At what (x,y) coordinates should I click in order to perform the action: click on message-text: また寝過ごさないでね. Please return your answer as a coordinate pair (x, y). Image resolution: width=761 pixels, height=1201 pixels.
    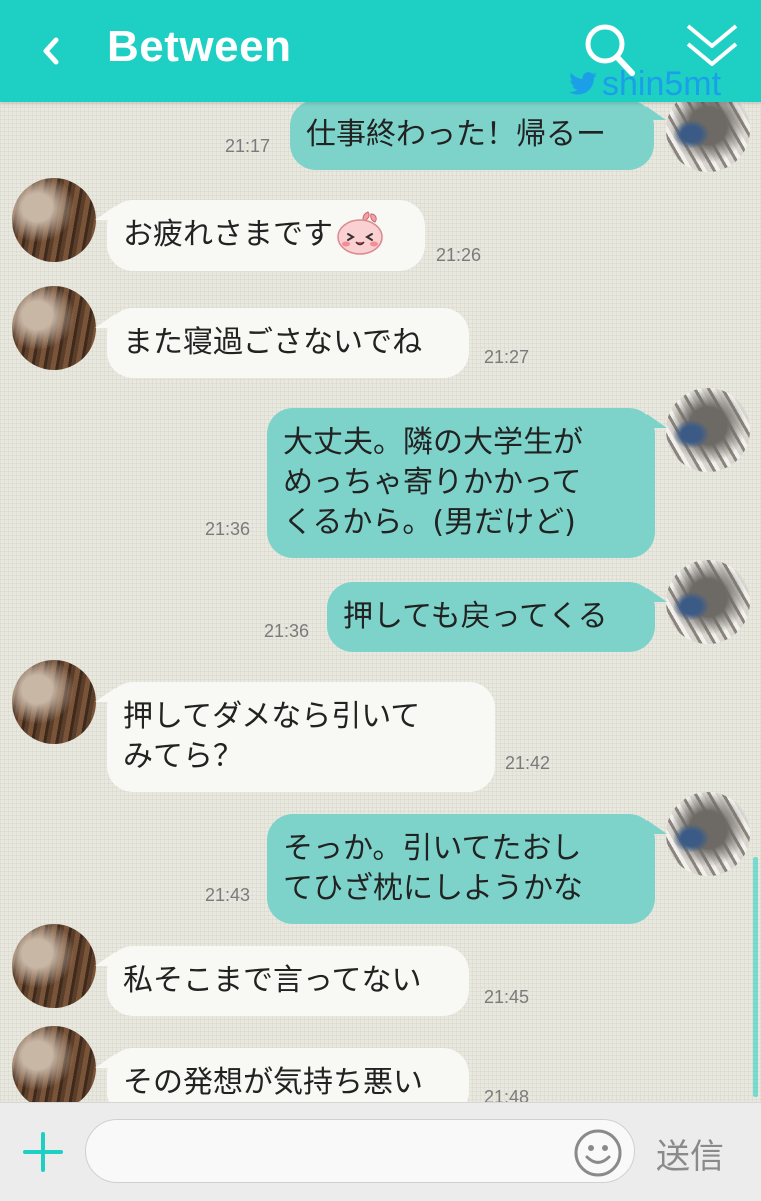
    Looking at the image, I should click on (273, 342).